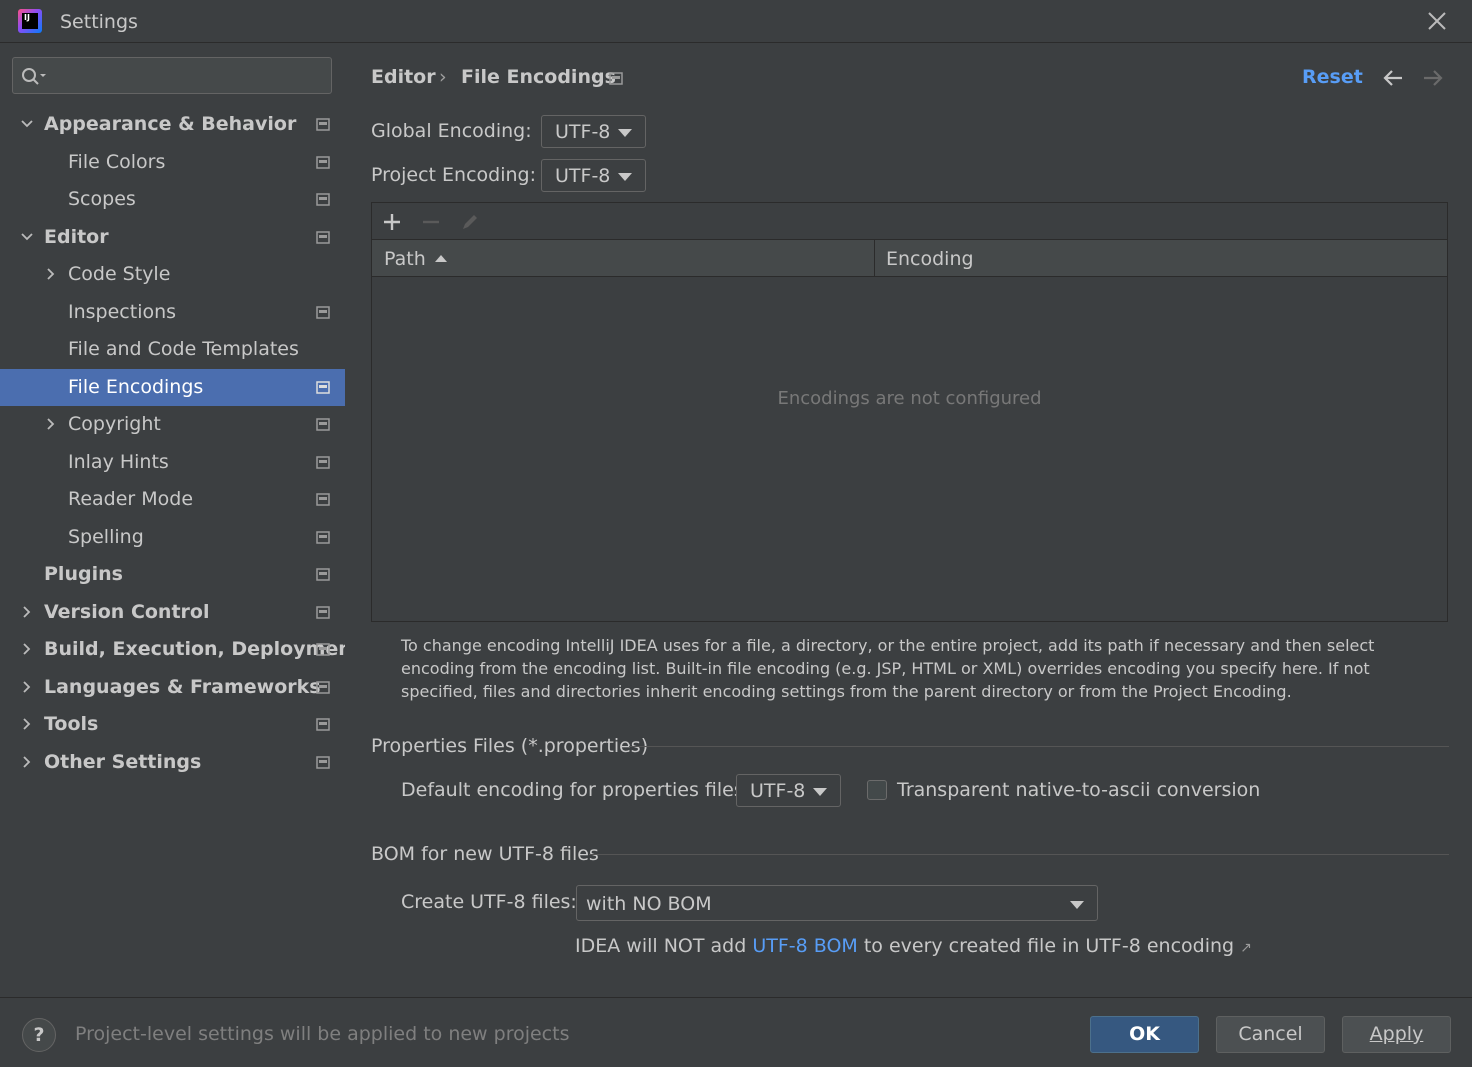 The height and width of the screenshot is (1067, 1472). Describe the element at coordinates (431, 222) in the screenshot. I see `remove-icon` at that location.